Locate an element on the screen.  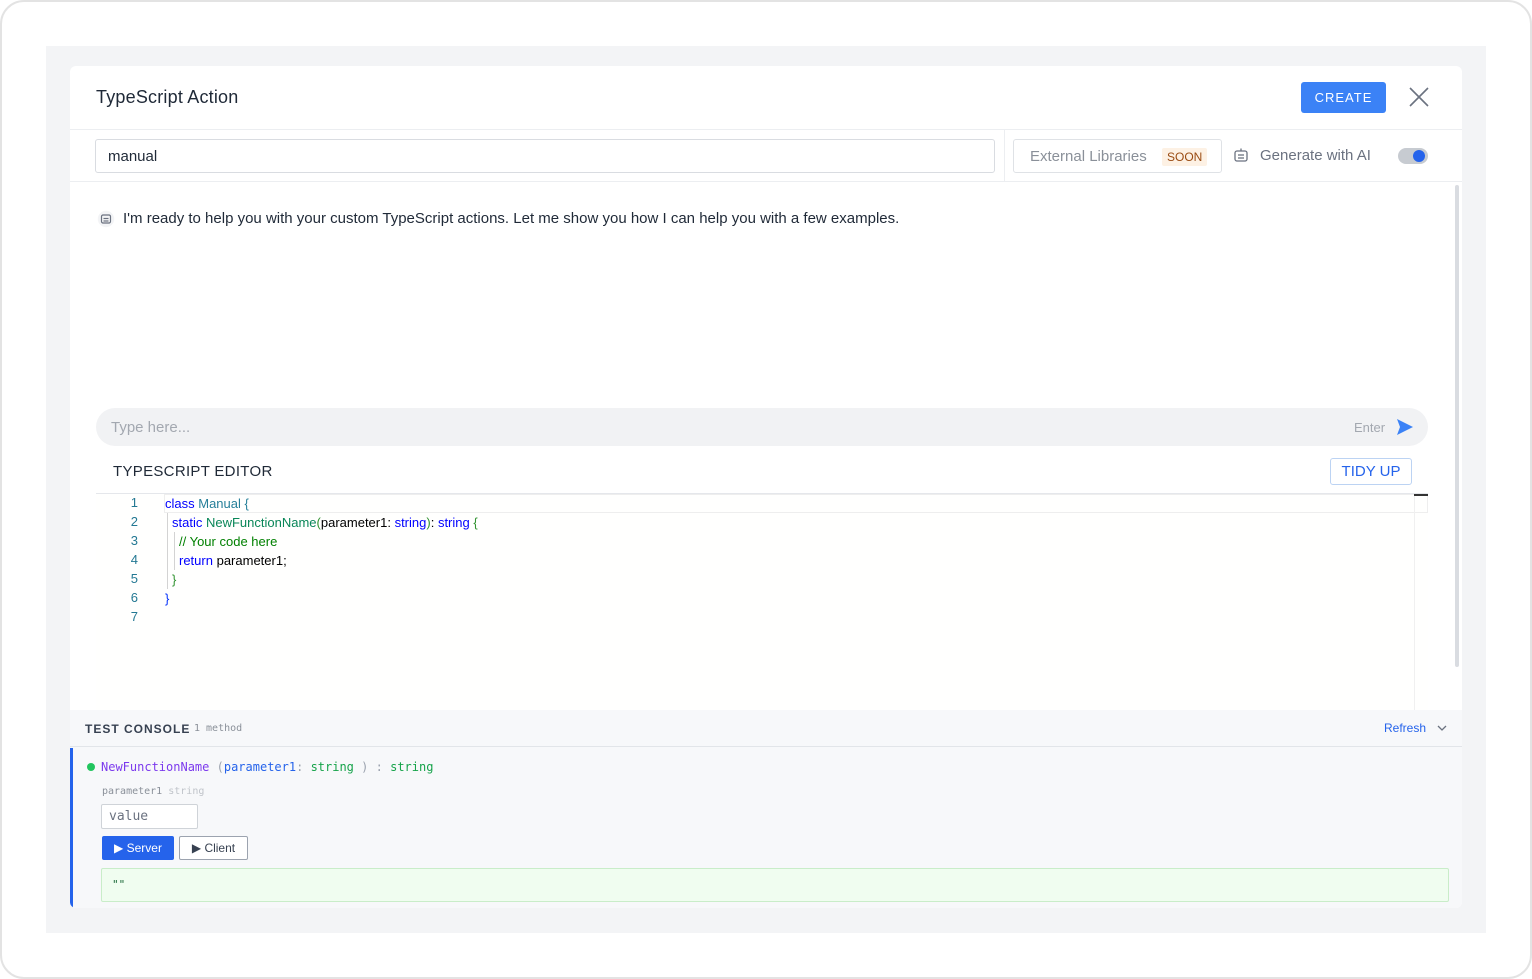
code-line: class Manual { is located at coordinates (207, 503).